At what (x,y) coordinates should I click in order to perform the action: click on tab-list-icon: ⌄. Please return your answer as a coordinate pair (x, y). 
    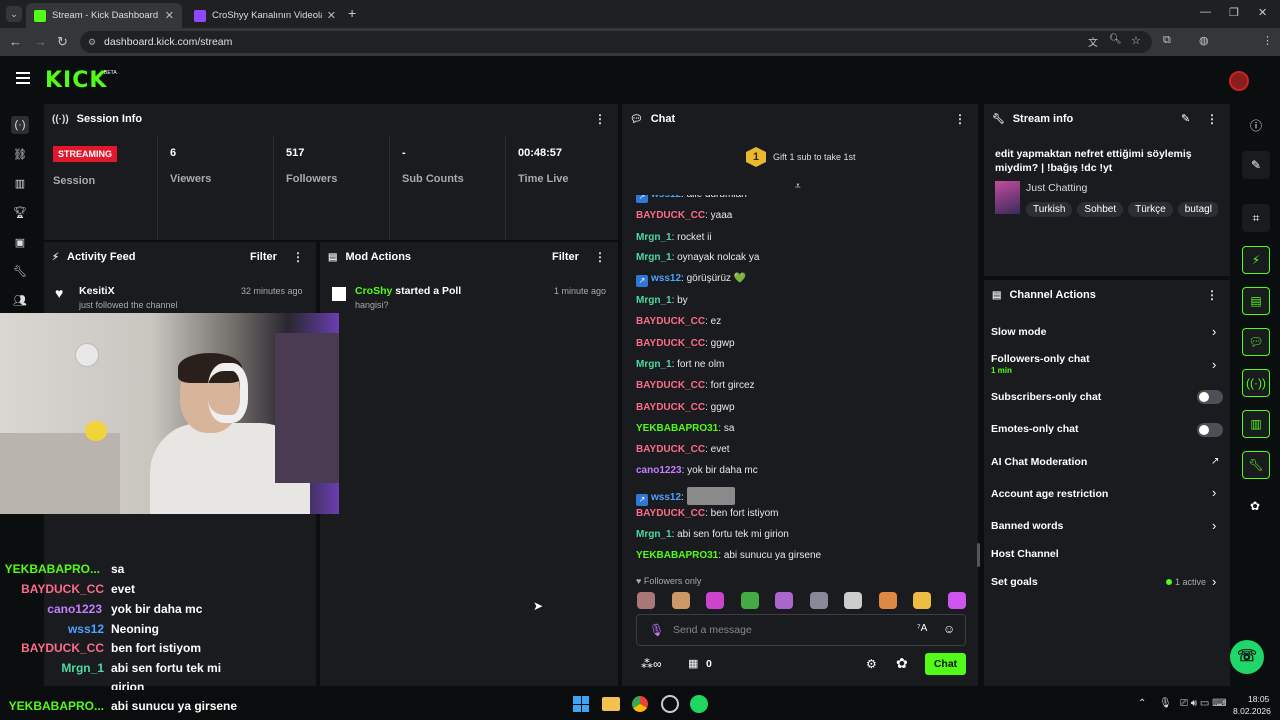
    Looking at the image, I should click on (14, 14).